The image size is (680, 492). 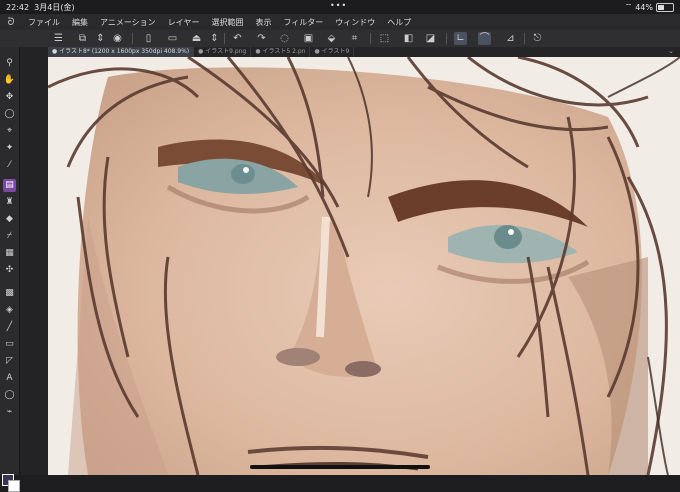 What do you see at coordinates (9, 219) in the screenshot?
I see `eraser-icon: ◆` at bounding box center [9, 219].